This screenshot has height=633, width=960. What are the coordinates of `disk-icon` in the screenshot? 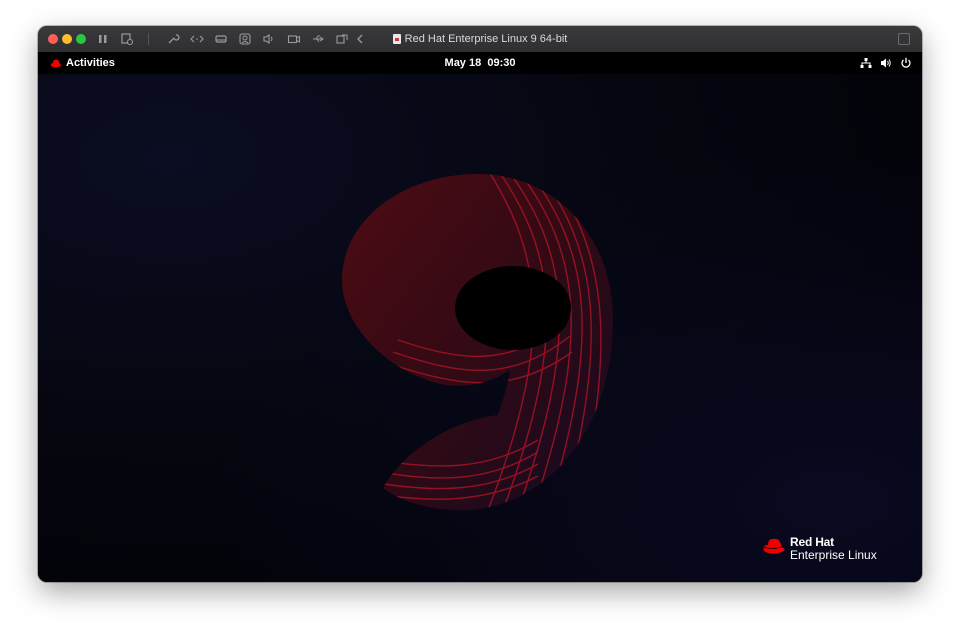 It's located at (221, 39).